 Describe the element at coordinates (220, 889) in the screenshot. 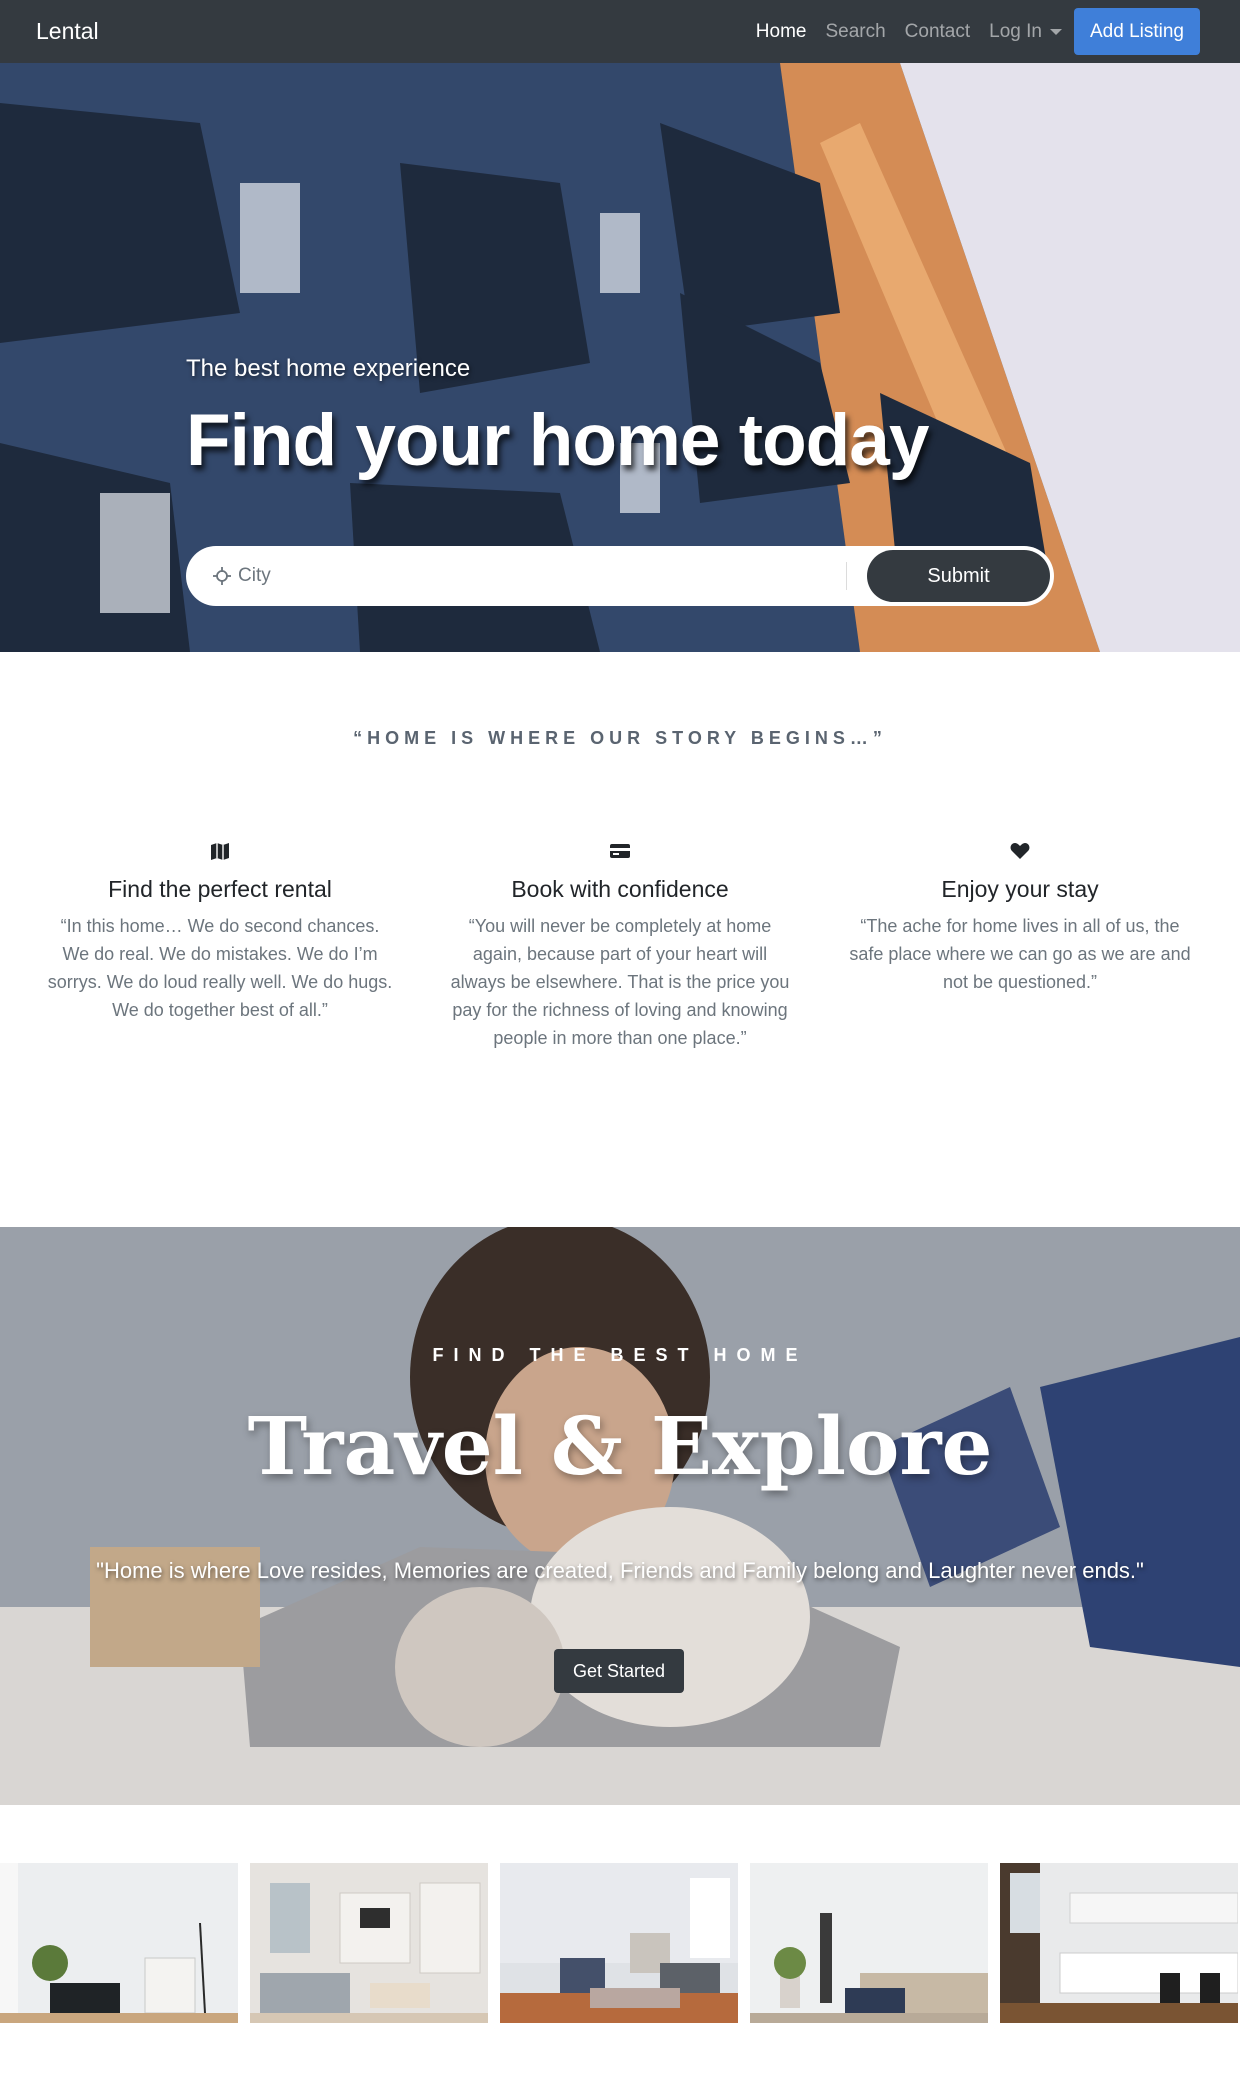

I see `feature-title: Find the perfect rental` at that location.